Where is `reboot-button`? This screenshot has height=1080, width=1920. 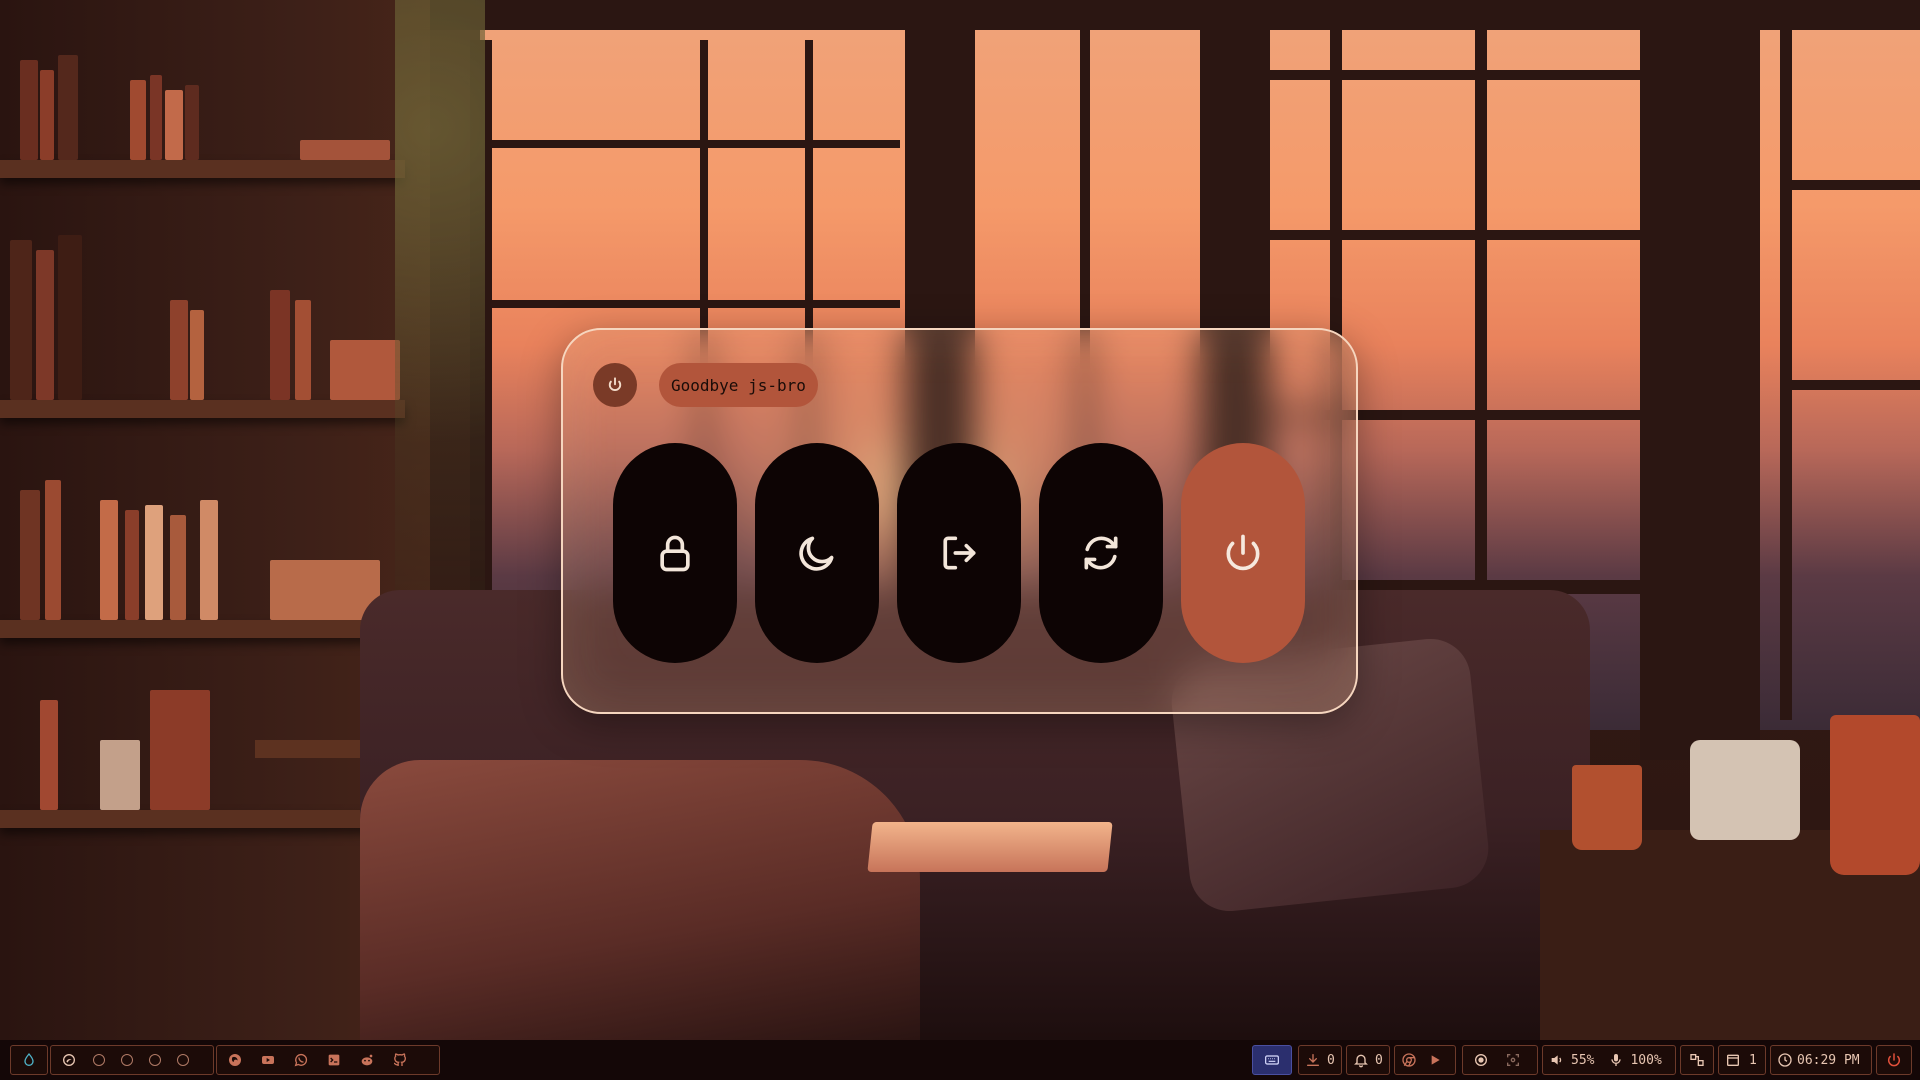 reboot-button is located at coordinates (1101, 553).